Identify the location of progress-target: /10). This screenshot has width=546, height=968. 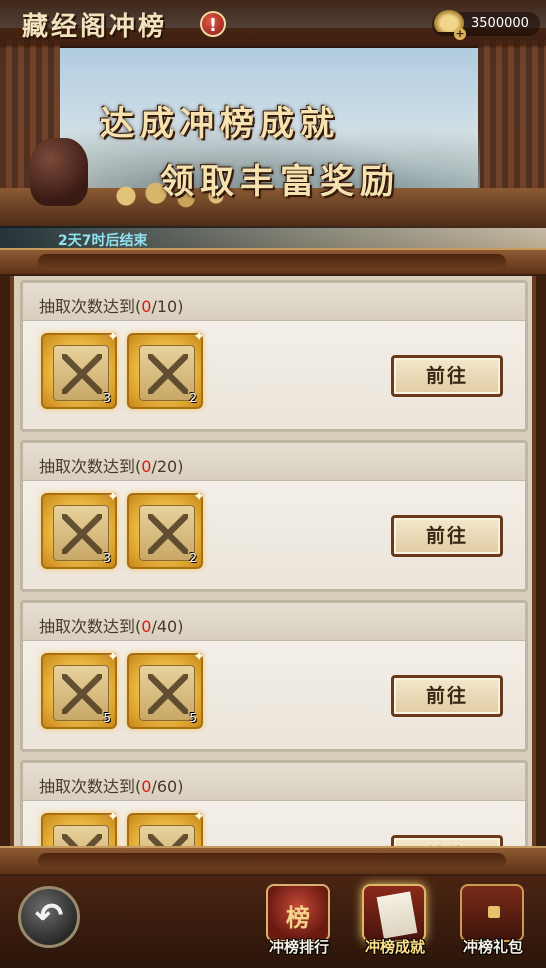
(167, 306).